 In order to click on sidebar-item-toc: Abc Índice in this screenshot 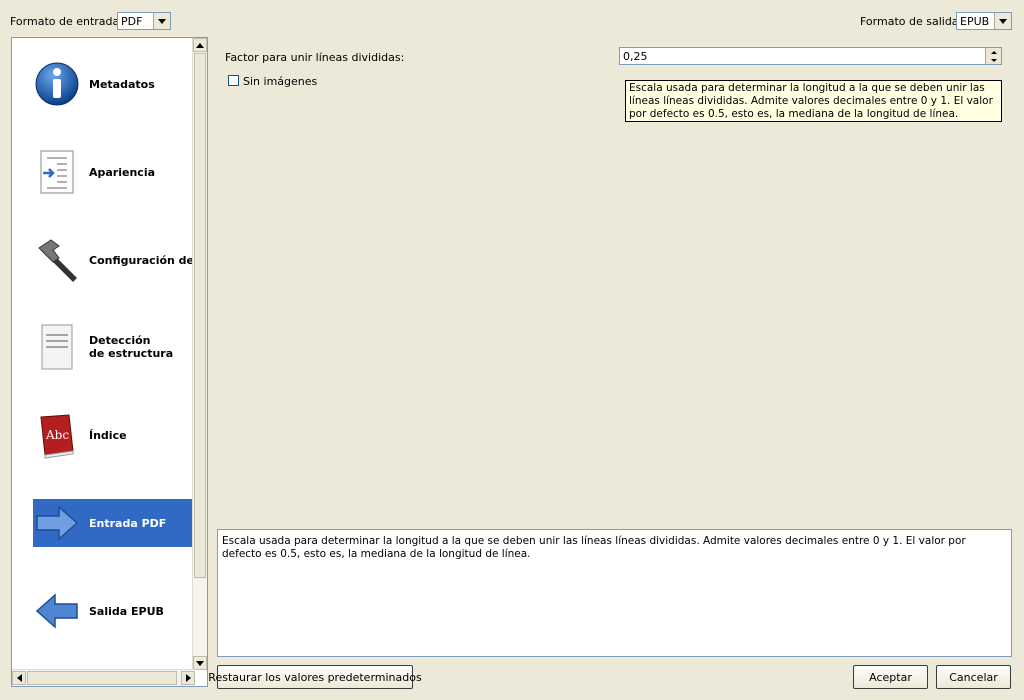, I will do `click(113, 435)`.